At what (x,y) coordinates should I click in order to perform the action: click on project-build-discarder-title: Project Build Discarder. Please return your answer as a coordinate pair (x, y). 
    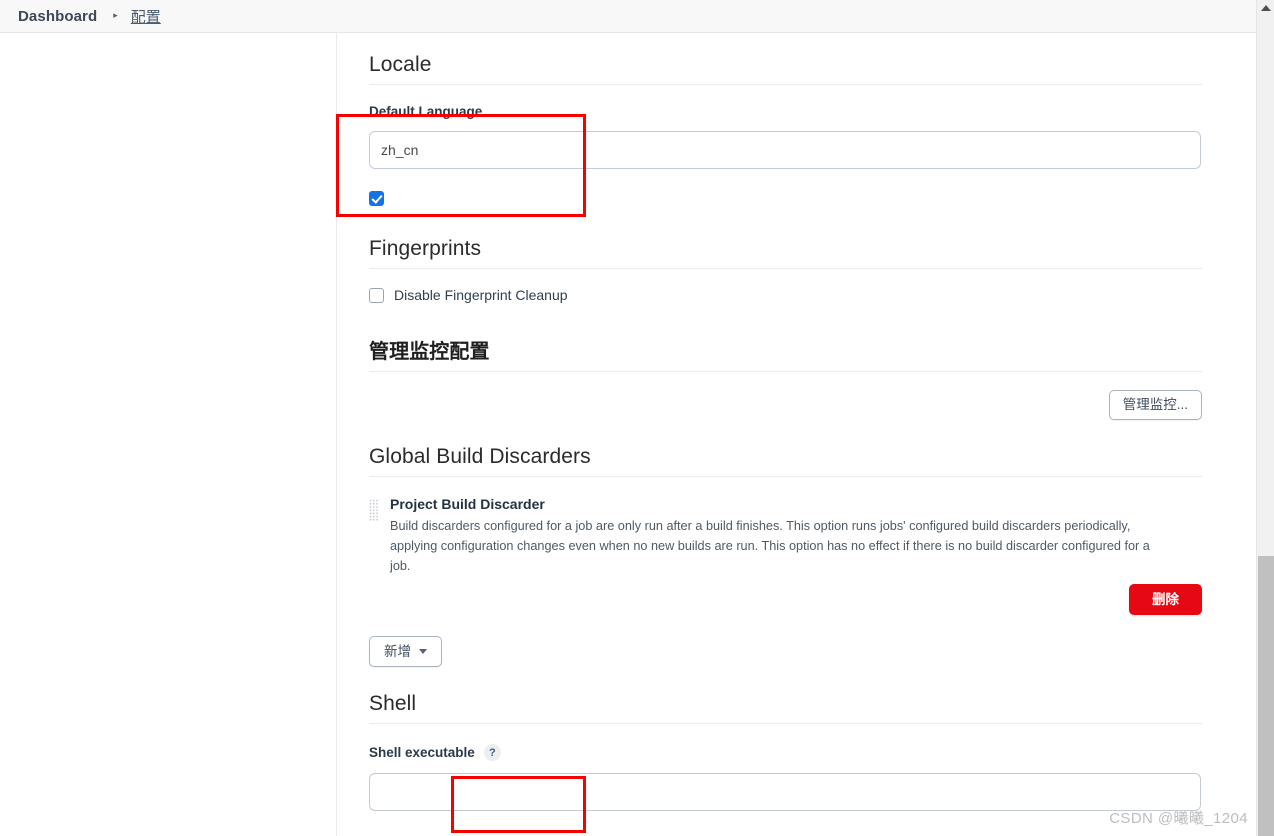
    Looking at the image, I should click on (467, 504).